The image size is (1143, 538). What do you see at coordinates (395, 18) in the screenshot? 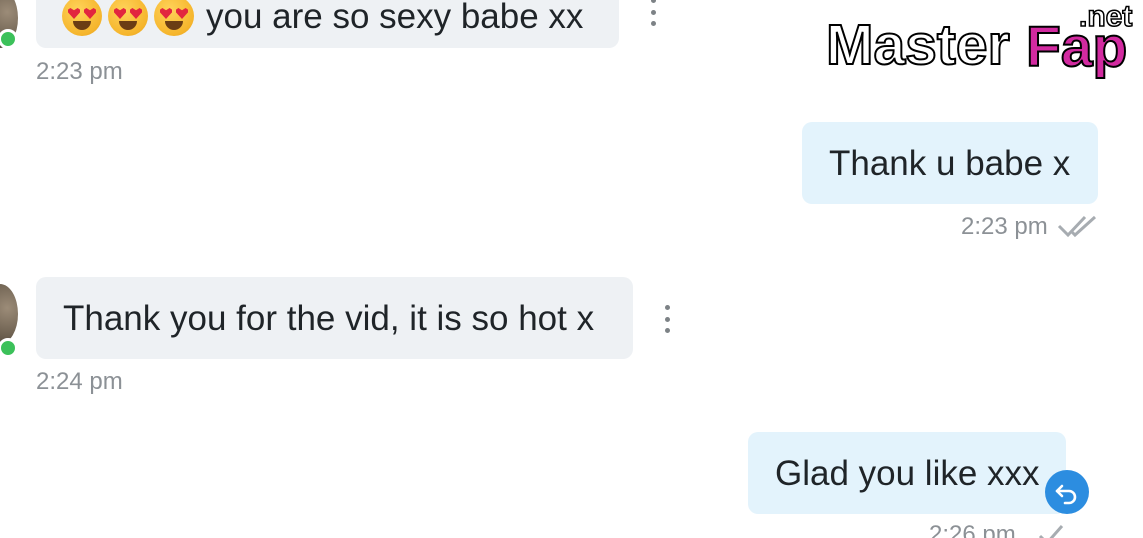
I see `message-text: you are so sexy babe xx` at bounding box center [395, 18].